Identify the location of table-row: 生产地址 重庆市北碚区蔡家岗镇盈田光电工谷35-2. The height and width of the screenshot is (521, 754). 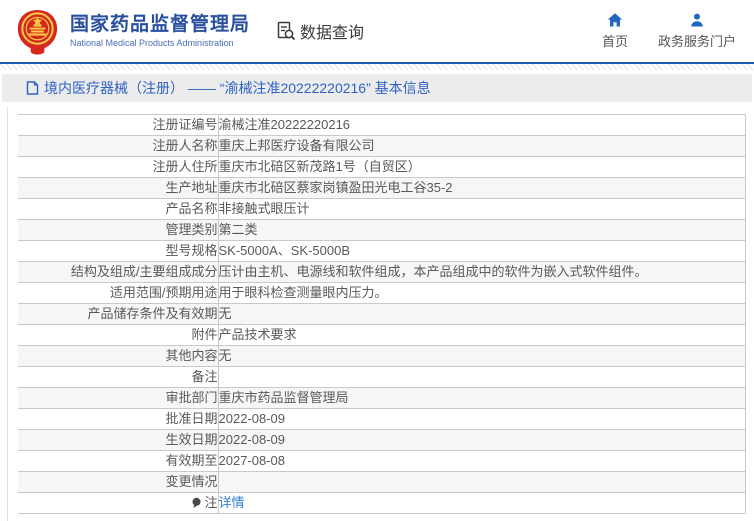
(382, 188).